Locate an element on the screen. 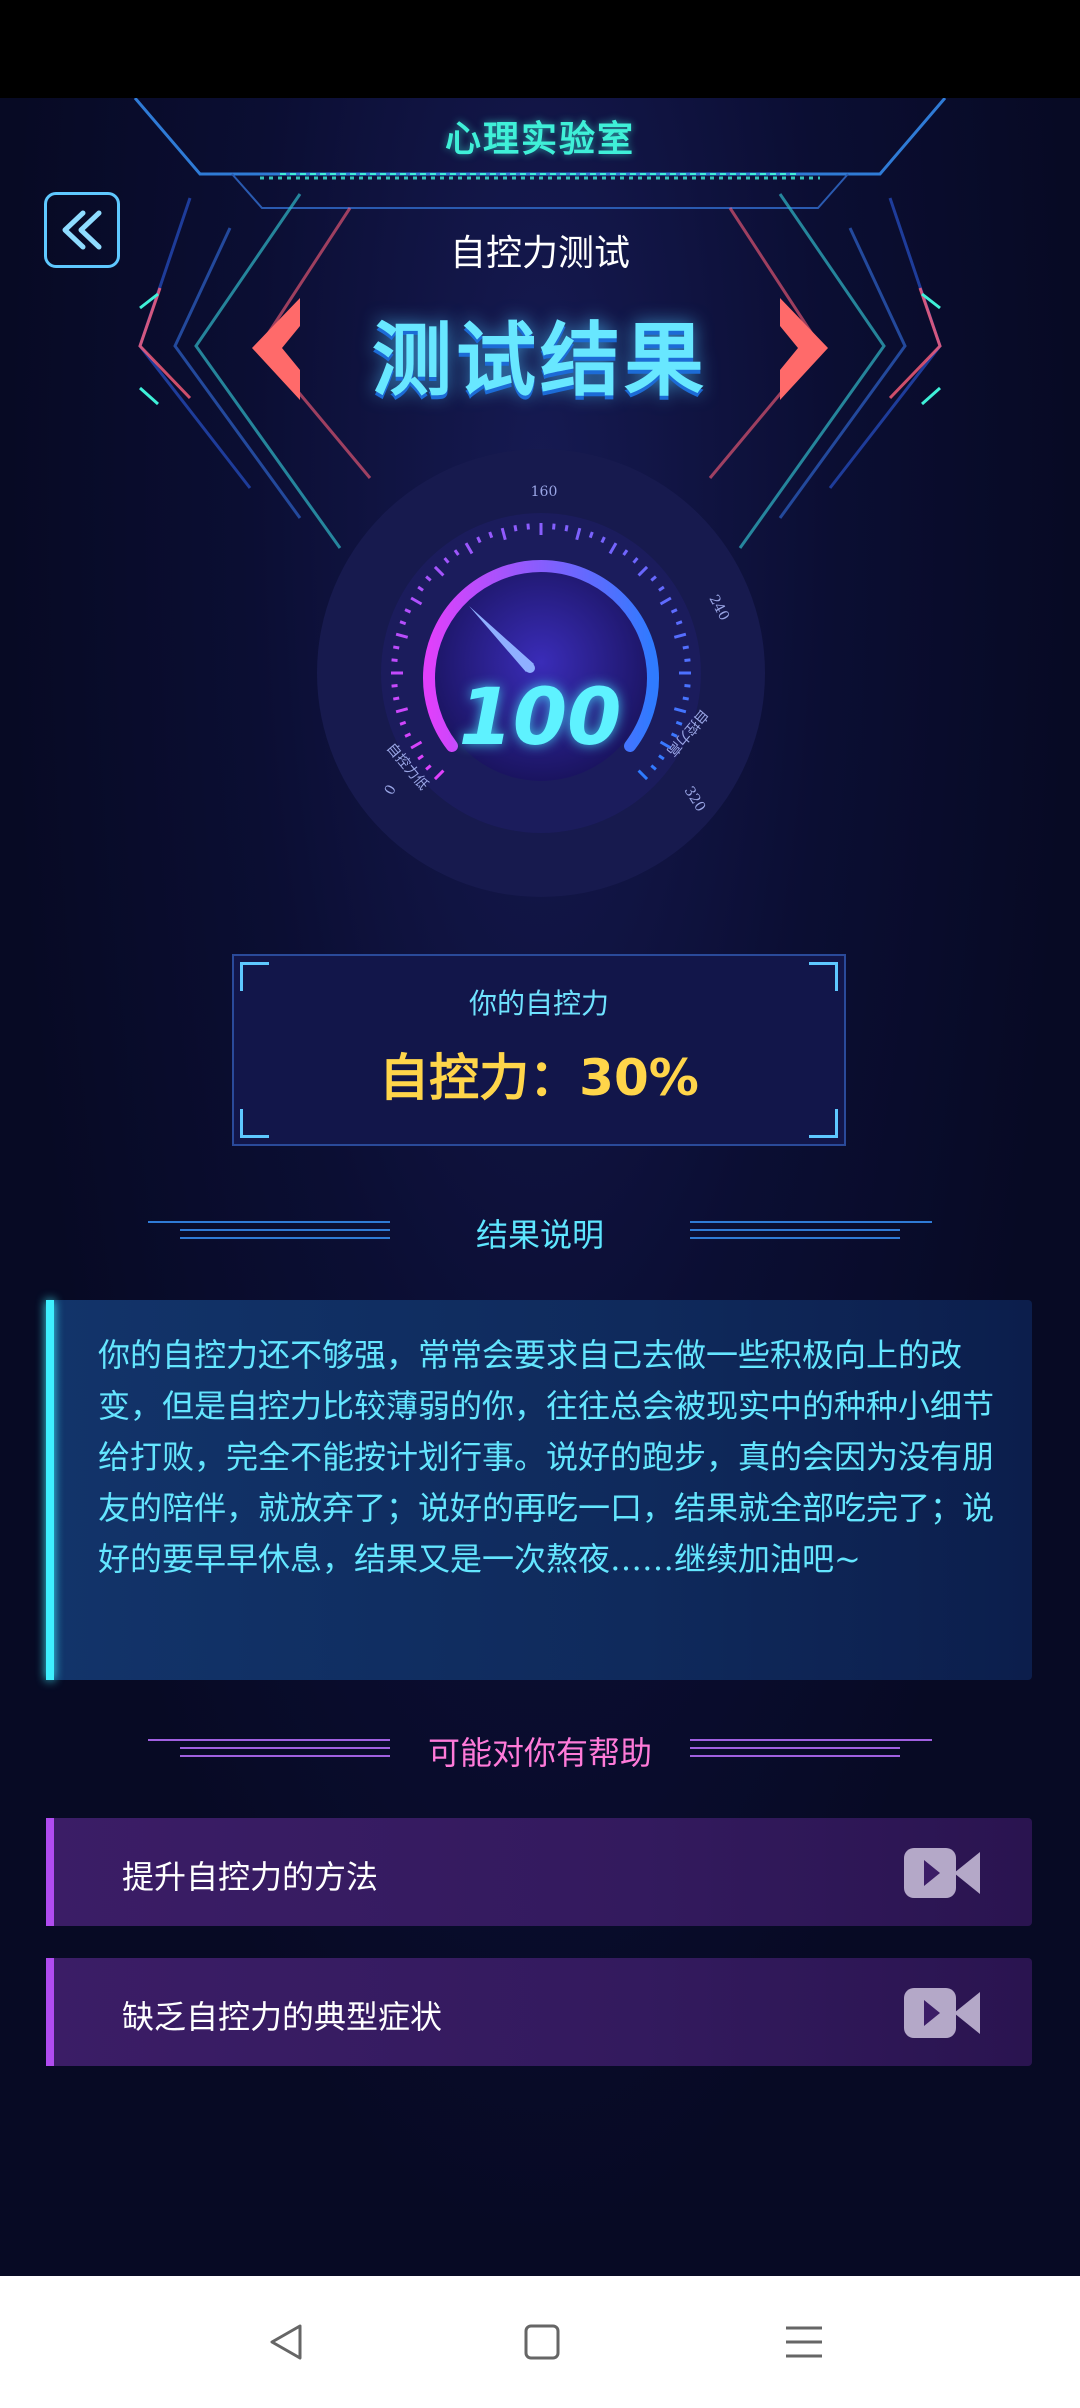 This screenshot has height=2408, width=1080. help-heading: 可能对你有帮助 is located at coordinates (539, 1753).